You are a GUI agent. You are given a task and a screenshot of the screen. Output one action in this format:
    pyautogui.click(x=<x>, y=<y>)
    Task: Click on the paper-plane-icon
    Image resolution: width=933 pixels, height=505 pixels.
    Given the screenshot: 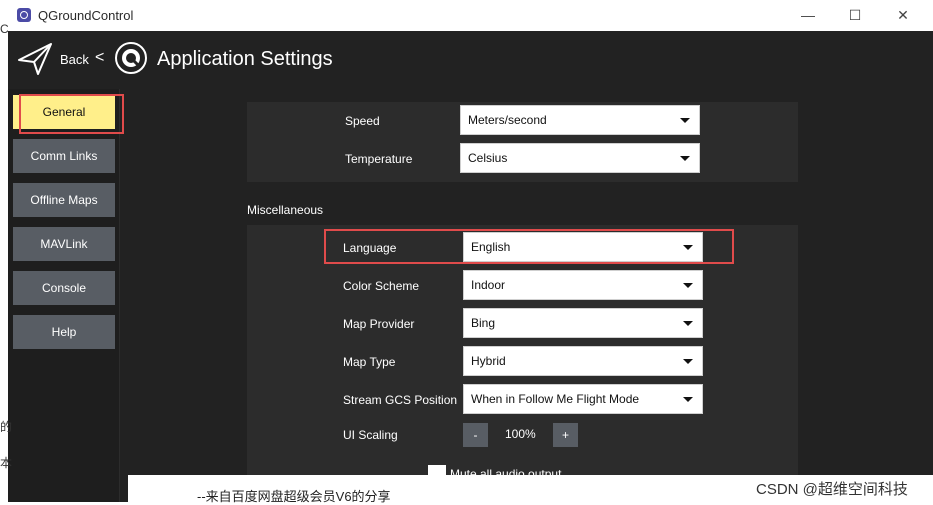 What is the action you would take?
    pyautogui.click(x=35, y=59)
    